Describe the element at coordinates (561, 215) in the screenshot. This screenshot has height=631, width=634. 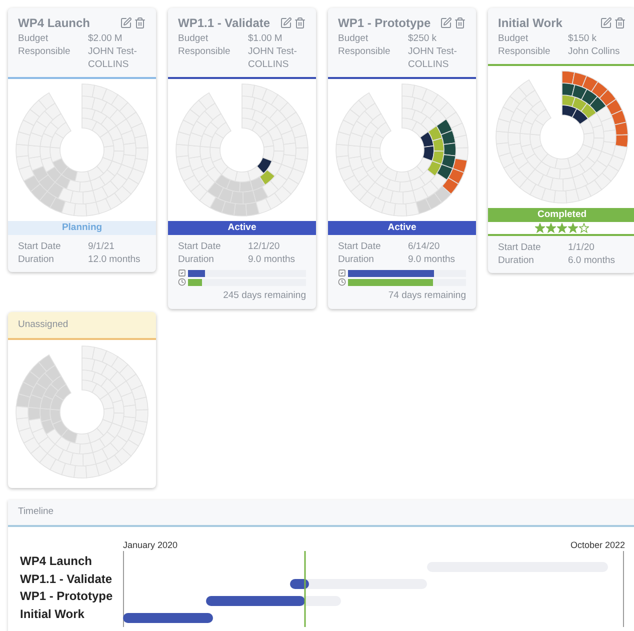
I see `status-band: Completed` at that location.